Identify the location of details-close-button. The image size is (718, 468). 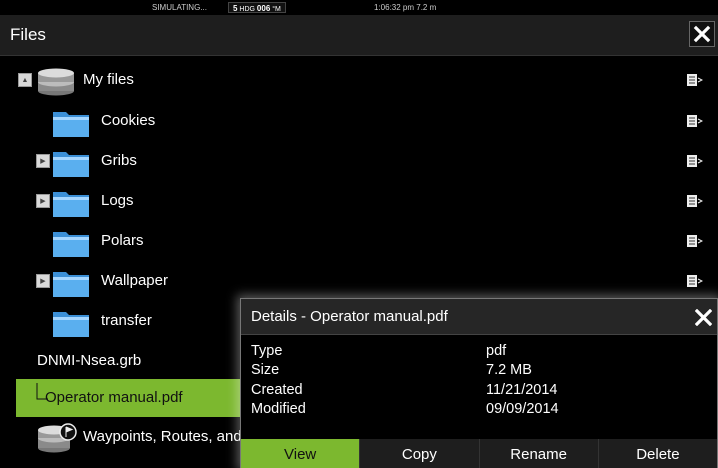
(703, 317).